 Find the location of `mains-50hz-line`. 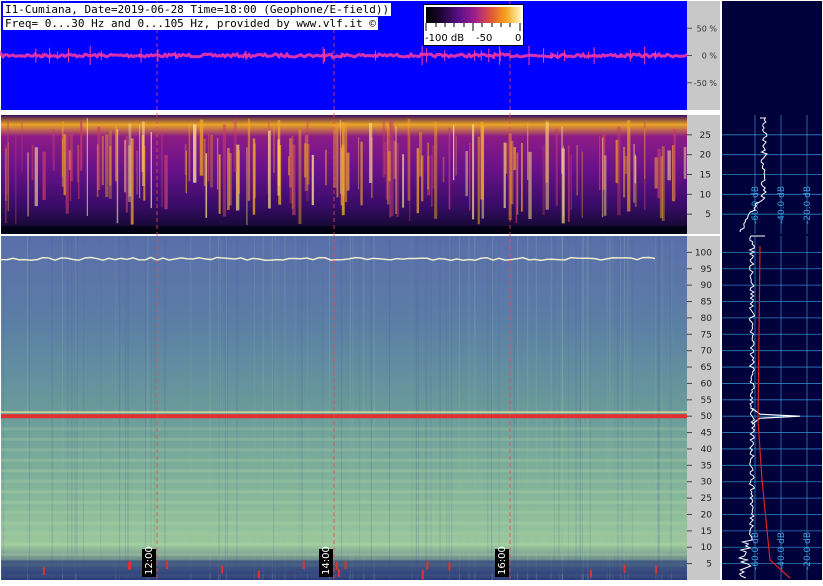

mains-50hz-line is located at coordinates (344, 416).